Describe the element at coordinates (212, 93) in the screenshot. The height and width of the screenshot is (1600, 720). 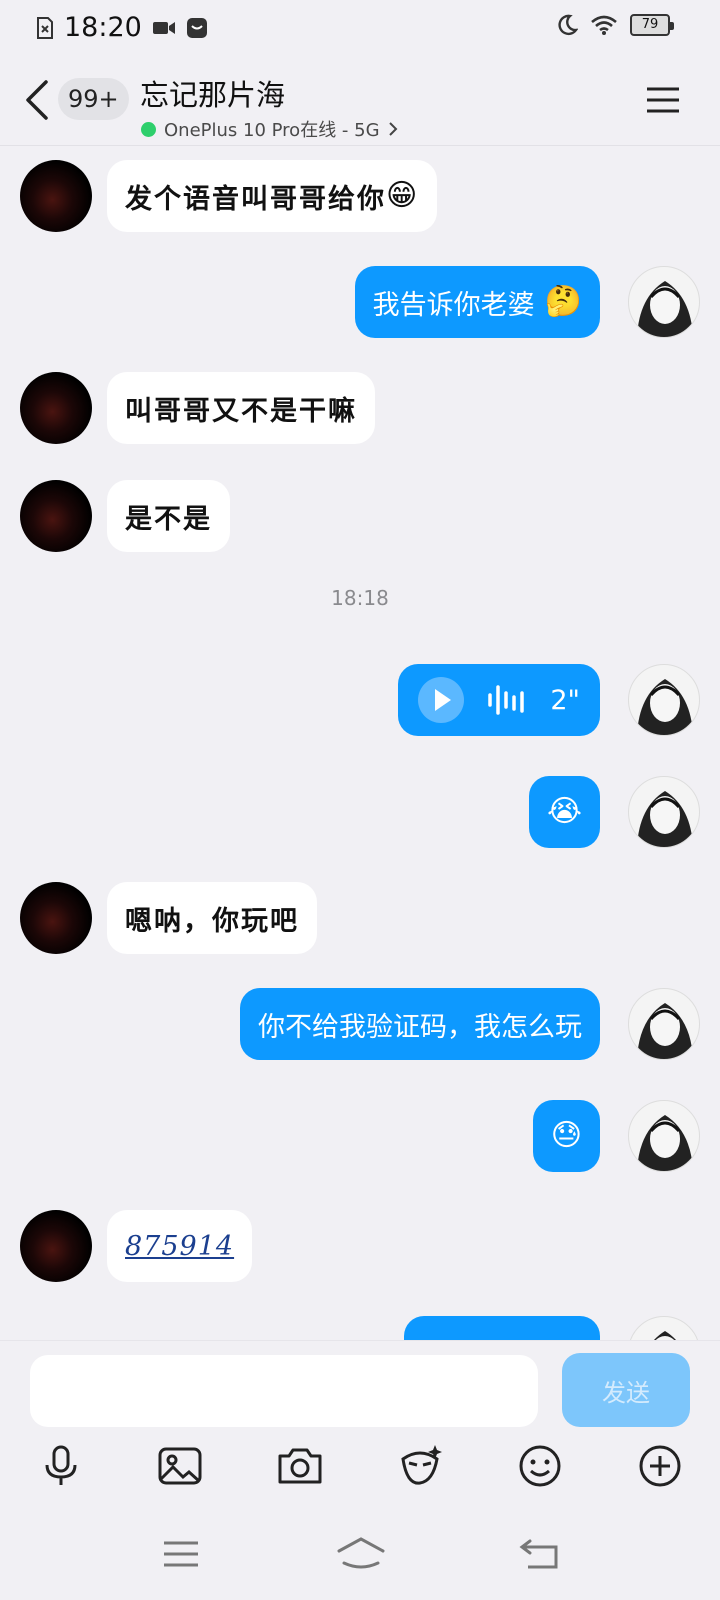
I see `chat-title: 忘记那片海` at that location.